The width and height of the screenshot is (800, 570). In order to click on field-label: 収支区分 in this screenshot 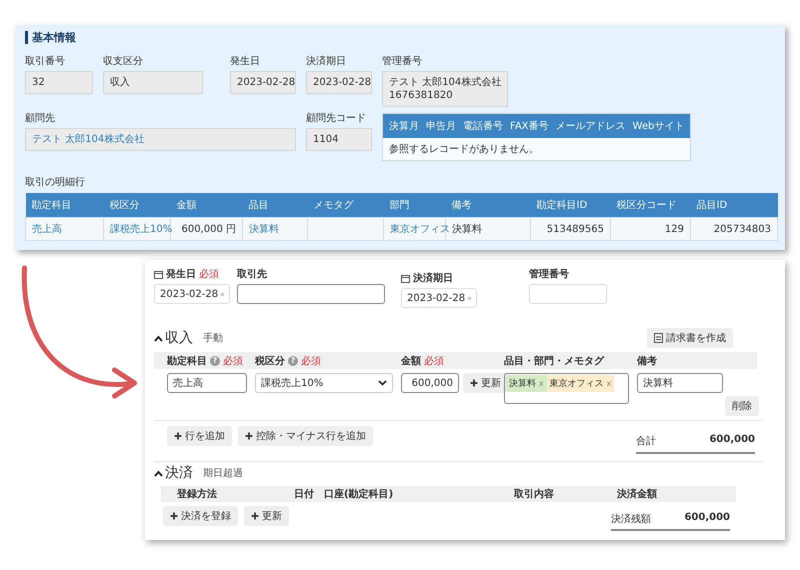, I will do `click(123, 61)`.